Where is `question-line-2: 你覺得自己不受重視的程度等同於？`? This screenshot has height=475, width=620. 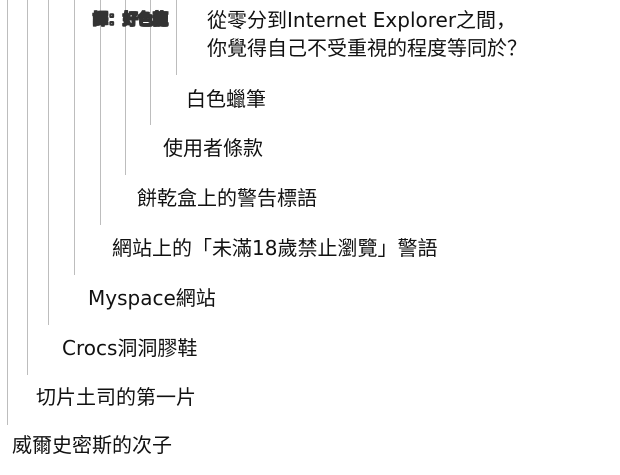 question-line-2: 你覺得自己不受重視的程度等同於？ is located at coordinates (367, 48).